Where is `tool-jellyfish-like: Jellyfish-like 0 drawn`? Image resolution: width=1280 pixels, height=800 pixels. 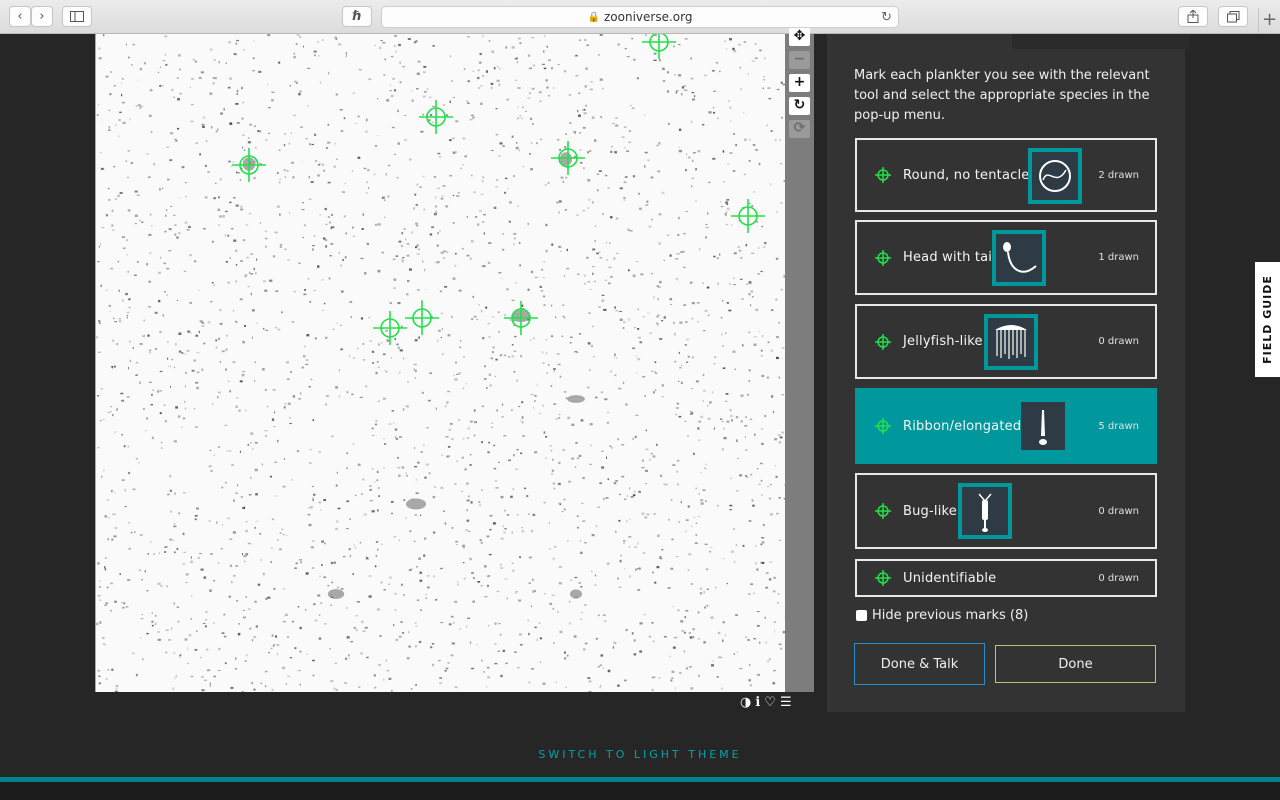 tool-jellyfish-like: Jellyfish-like 0 drawn is located at coordinates (1006, 341).